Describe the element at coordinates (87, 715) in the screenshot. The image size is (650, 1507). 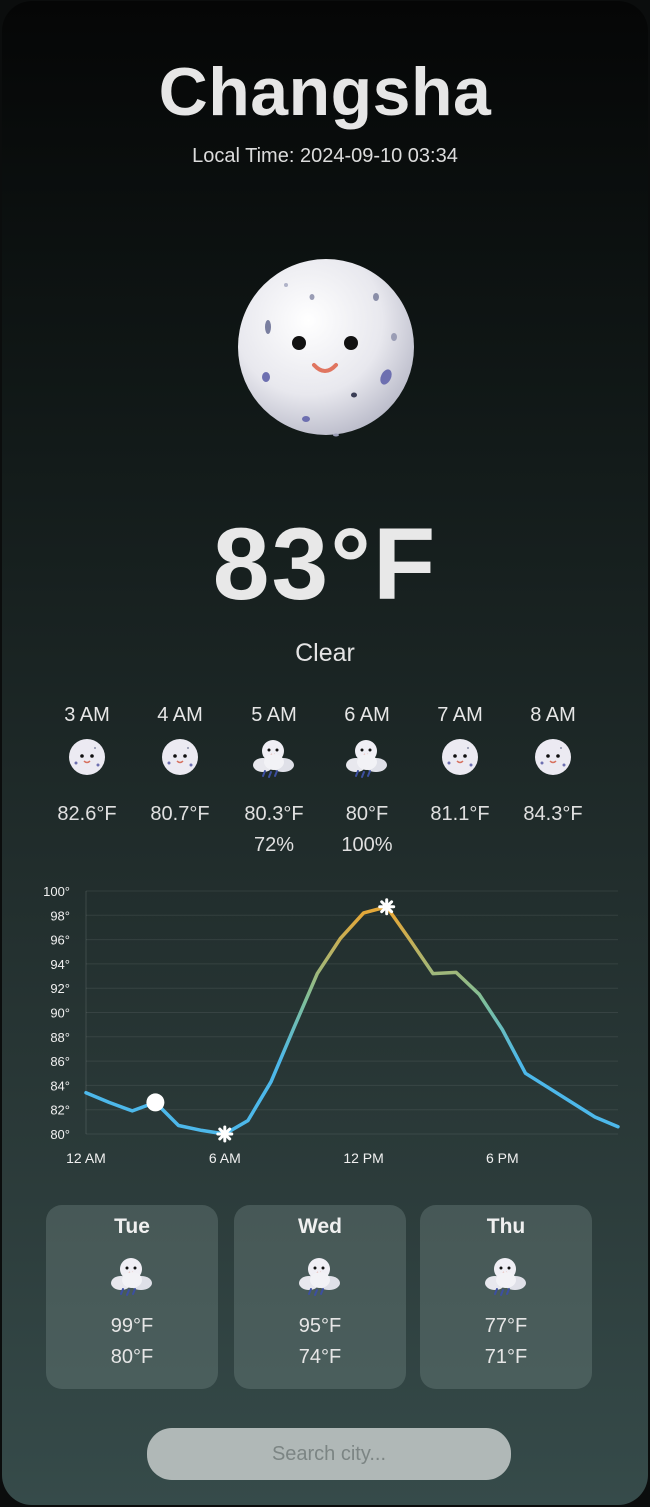
I see `hour-time: 3 AM` at that location.